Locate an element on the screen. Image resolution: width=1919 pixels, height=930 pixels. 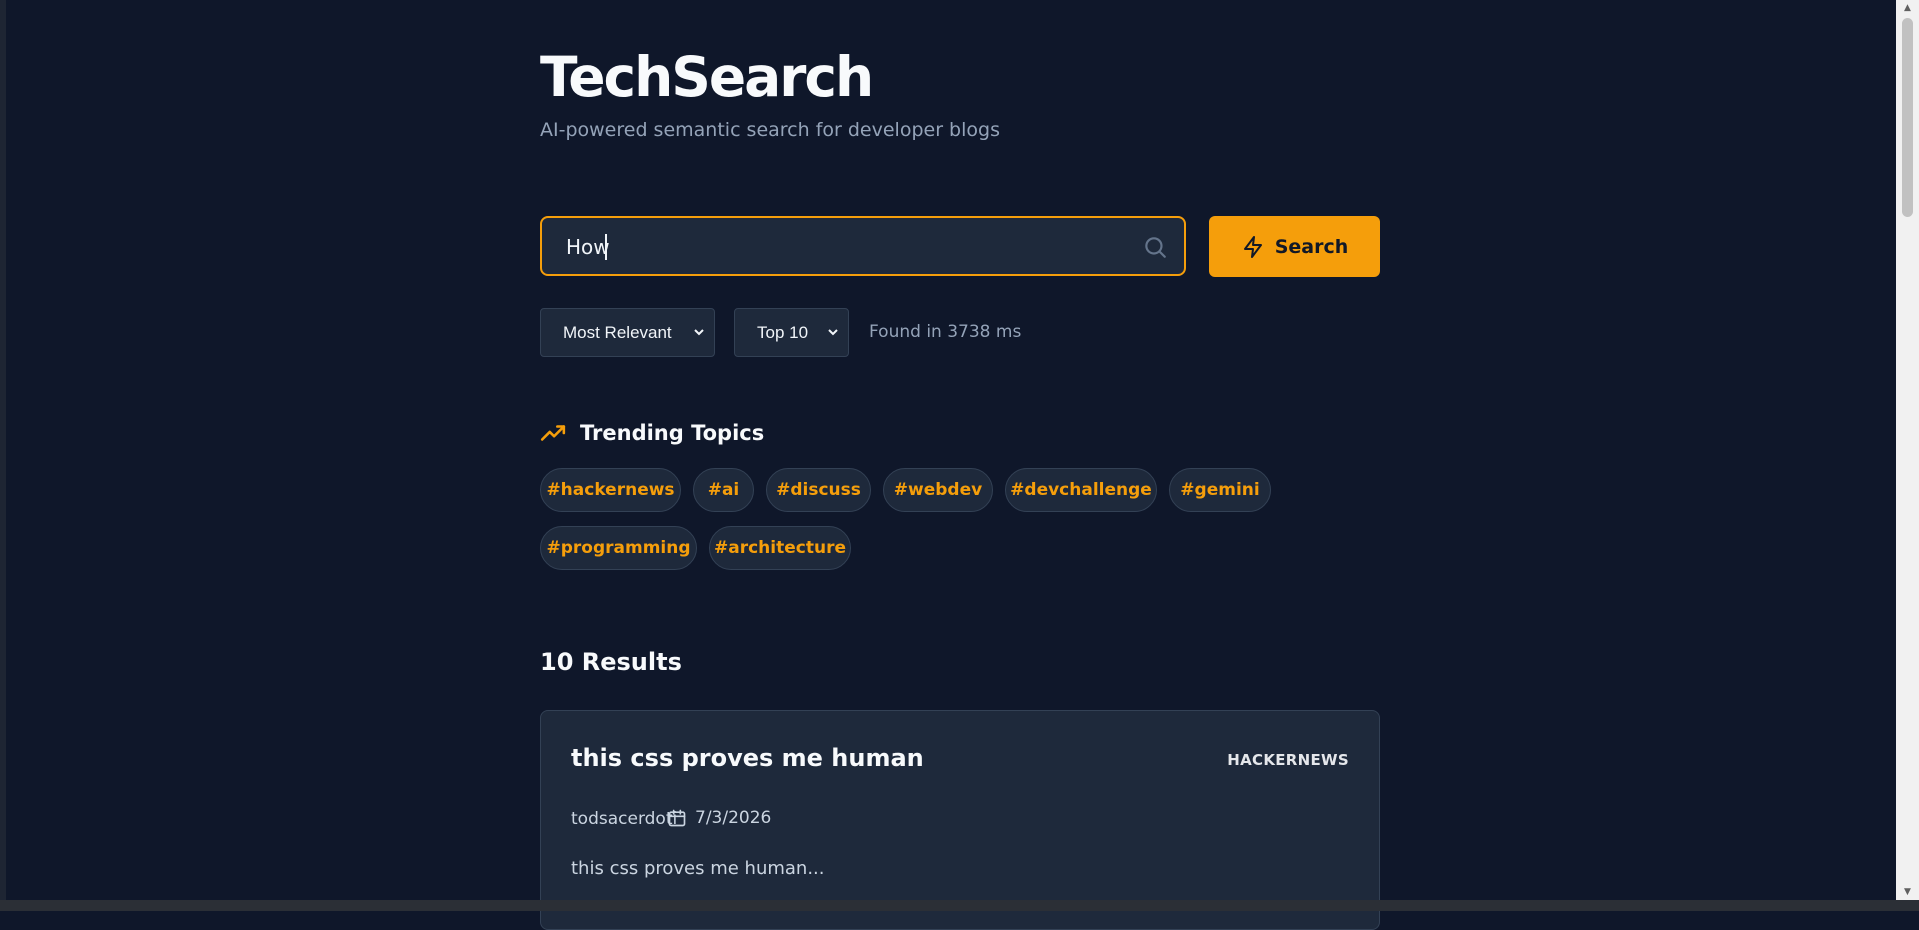
tag-chip: #architecture is located at coordinates (780, 548).